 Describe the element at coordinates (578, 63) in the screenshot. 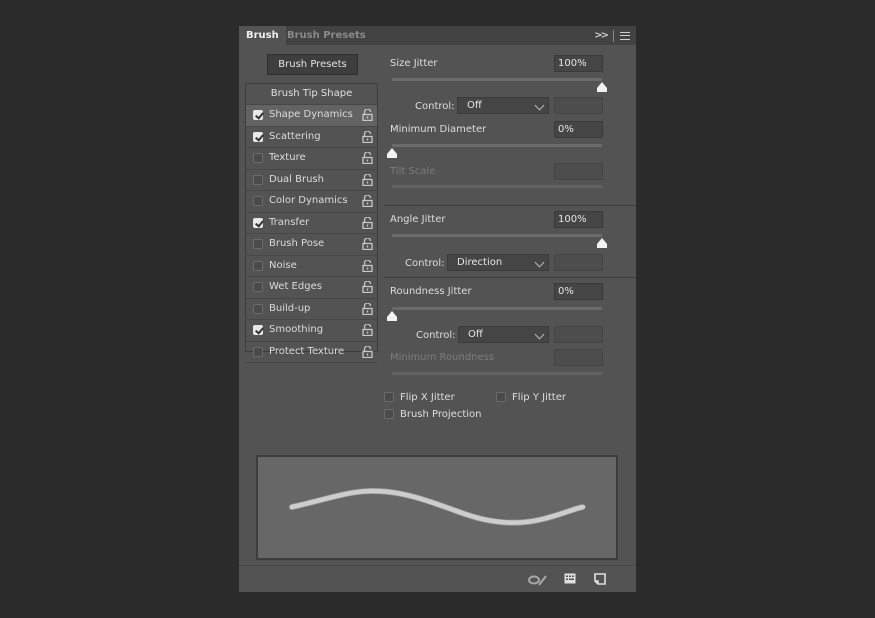

I see `size-jitter-input: 100%` at that location.